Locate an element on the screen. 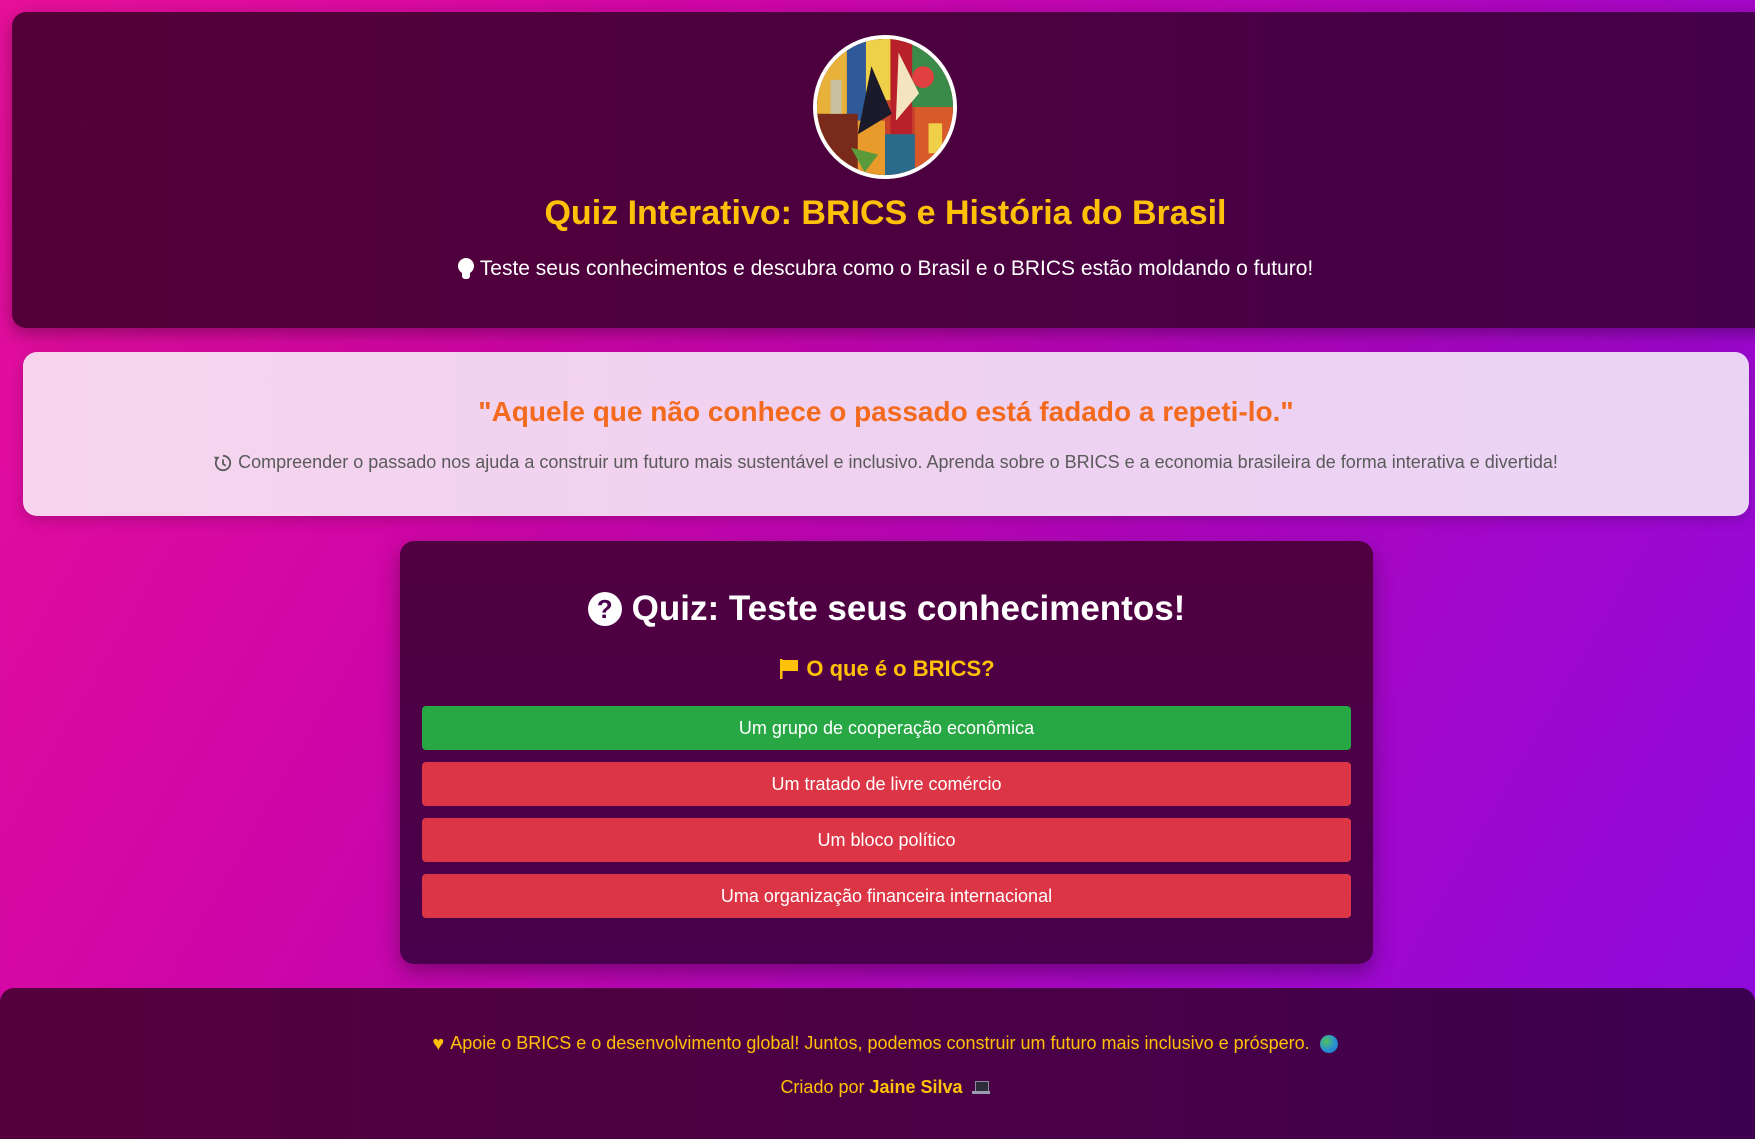  laptop-icon is located at coordinates (980, 1087).